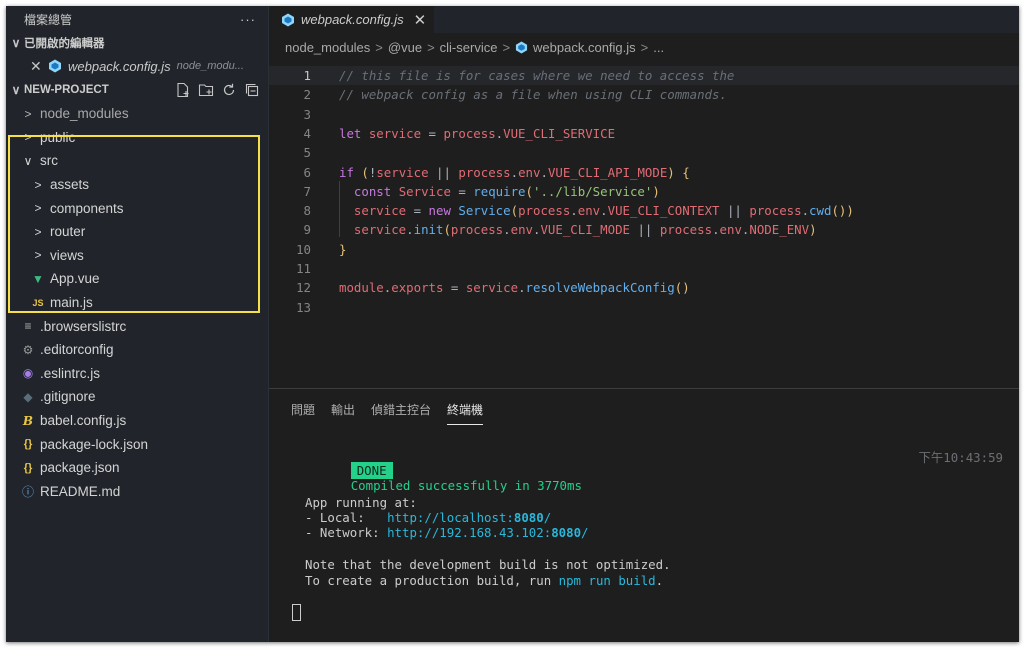 The width and height of the screenshot is (1024, 649). Describe the element at coordinates (547, 517) in the screenshot. I see `local-url-slash: /` at that location.